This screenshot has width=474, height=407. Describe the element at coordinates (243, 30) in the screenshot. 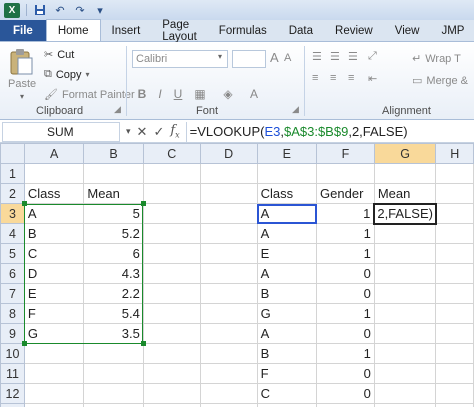

I see `tab-formulas: Formulas` at that location.